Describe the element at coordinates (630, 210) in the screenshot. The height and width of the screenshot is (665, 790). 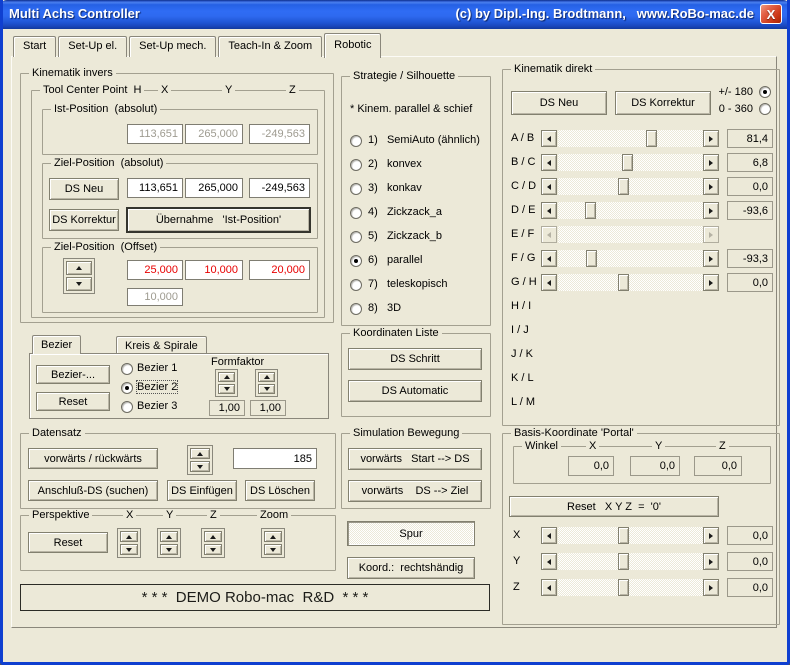
I see `axis-de-slider` at that location.